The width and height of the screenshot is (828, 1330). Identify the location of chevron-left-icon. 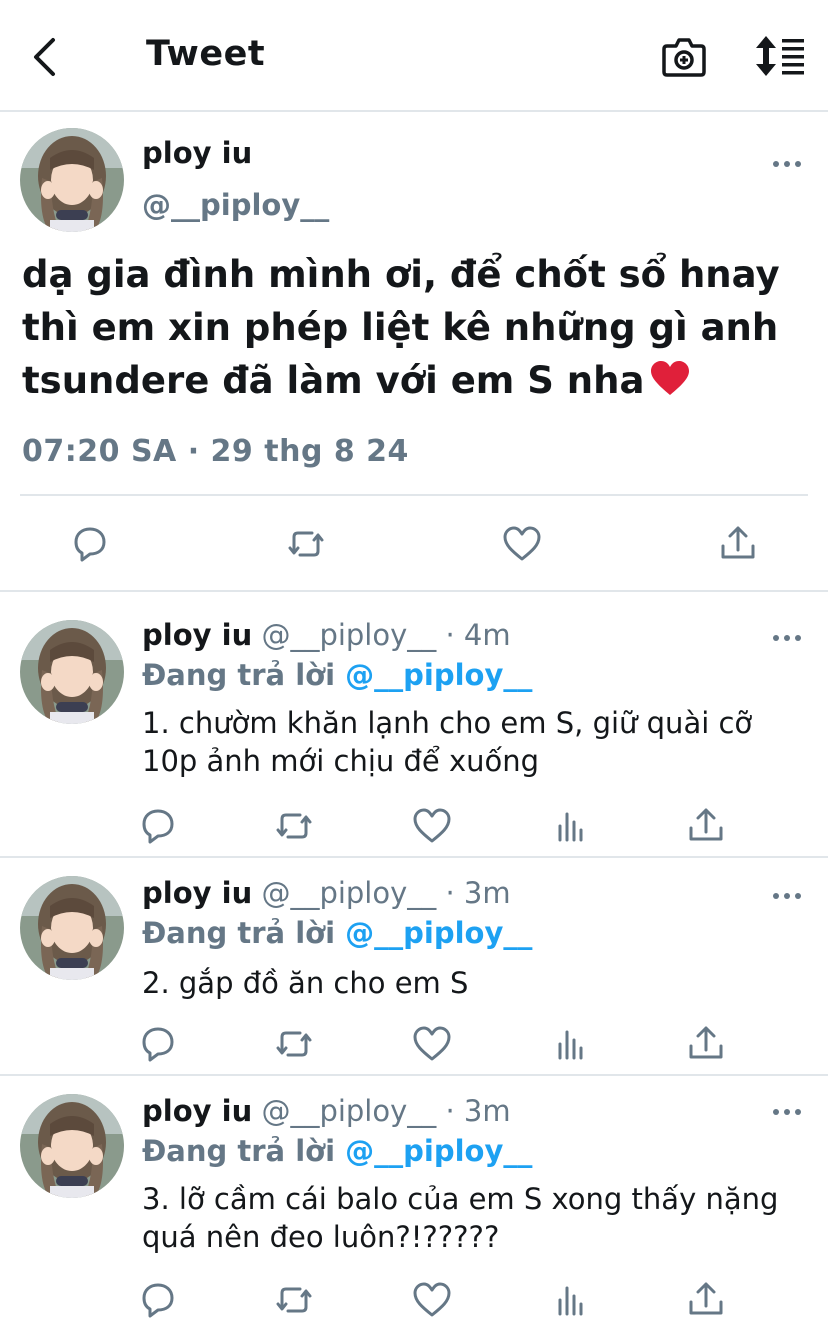
(44, 57).